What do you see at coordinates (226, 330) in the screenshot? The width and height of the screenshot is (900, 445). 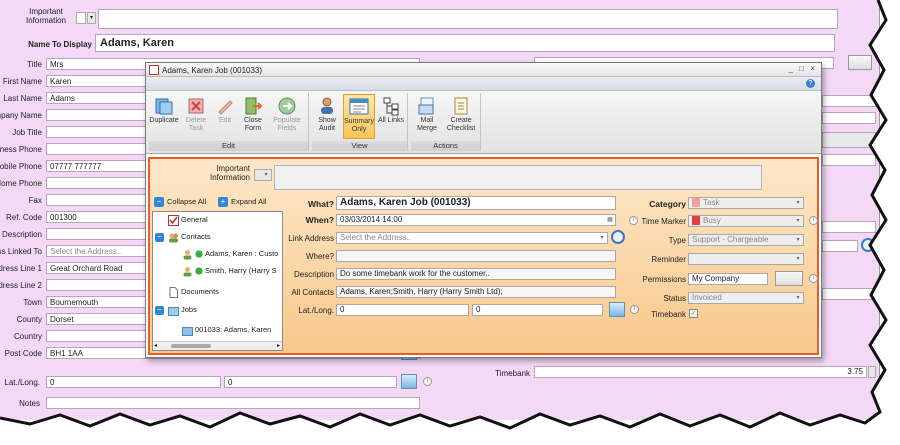 I see `tree-item-job-1: 001033: Adams, Karen` at bounding box center [226, 330].